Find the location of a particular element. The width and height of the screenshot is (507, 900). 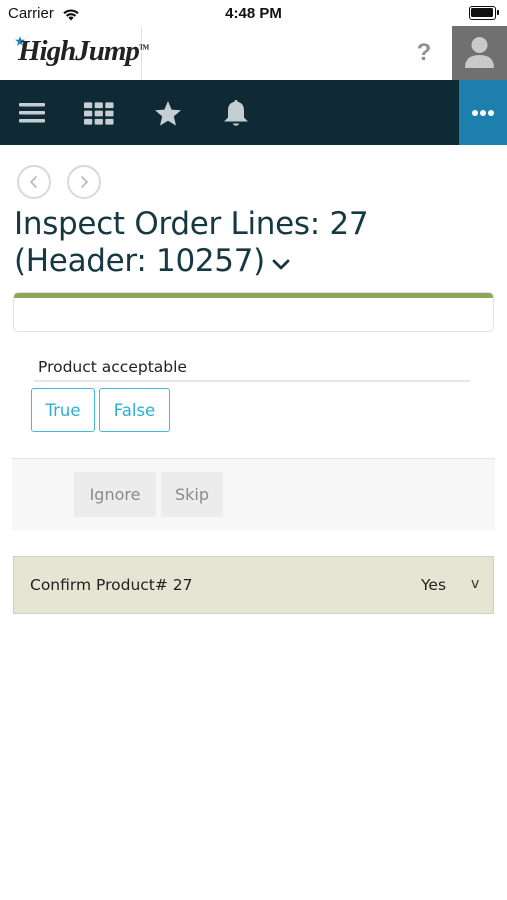

false-button: False is located at coordinates (134, 410).